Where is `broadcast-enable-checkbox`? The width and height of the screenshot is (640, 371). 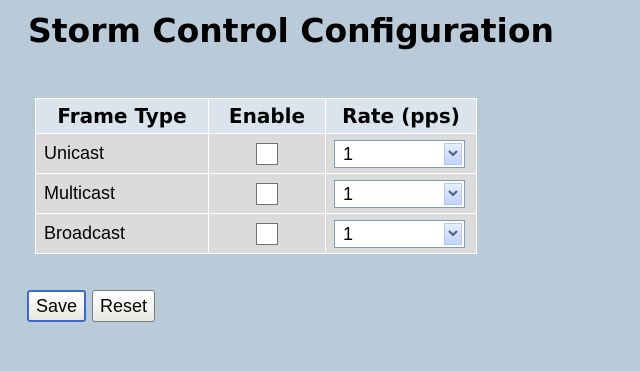
broadcast-enable-checkbox is located at coordinates (267, 233).